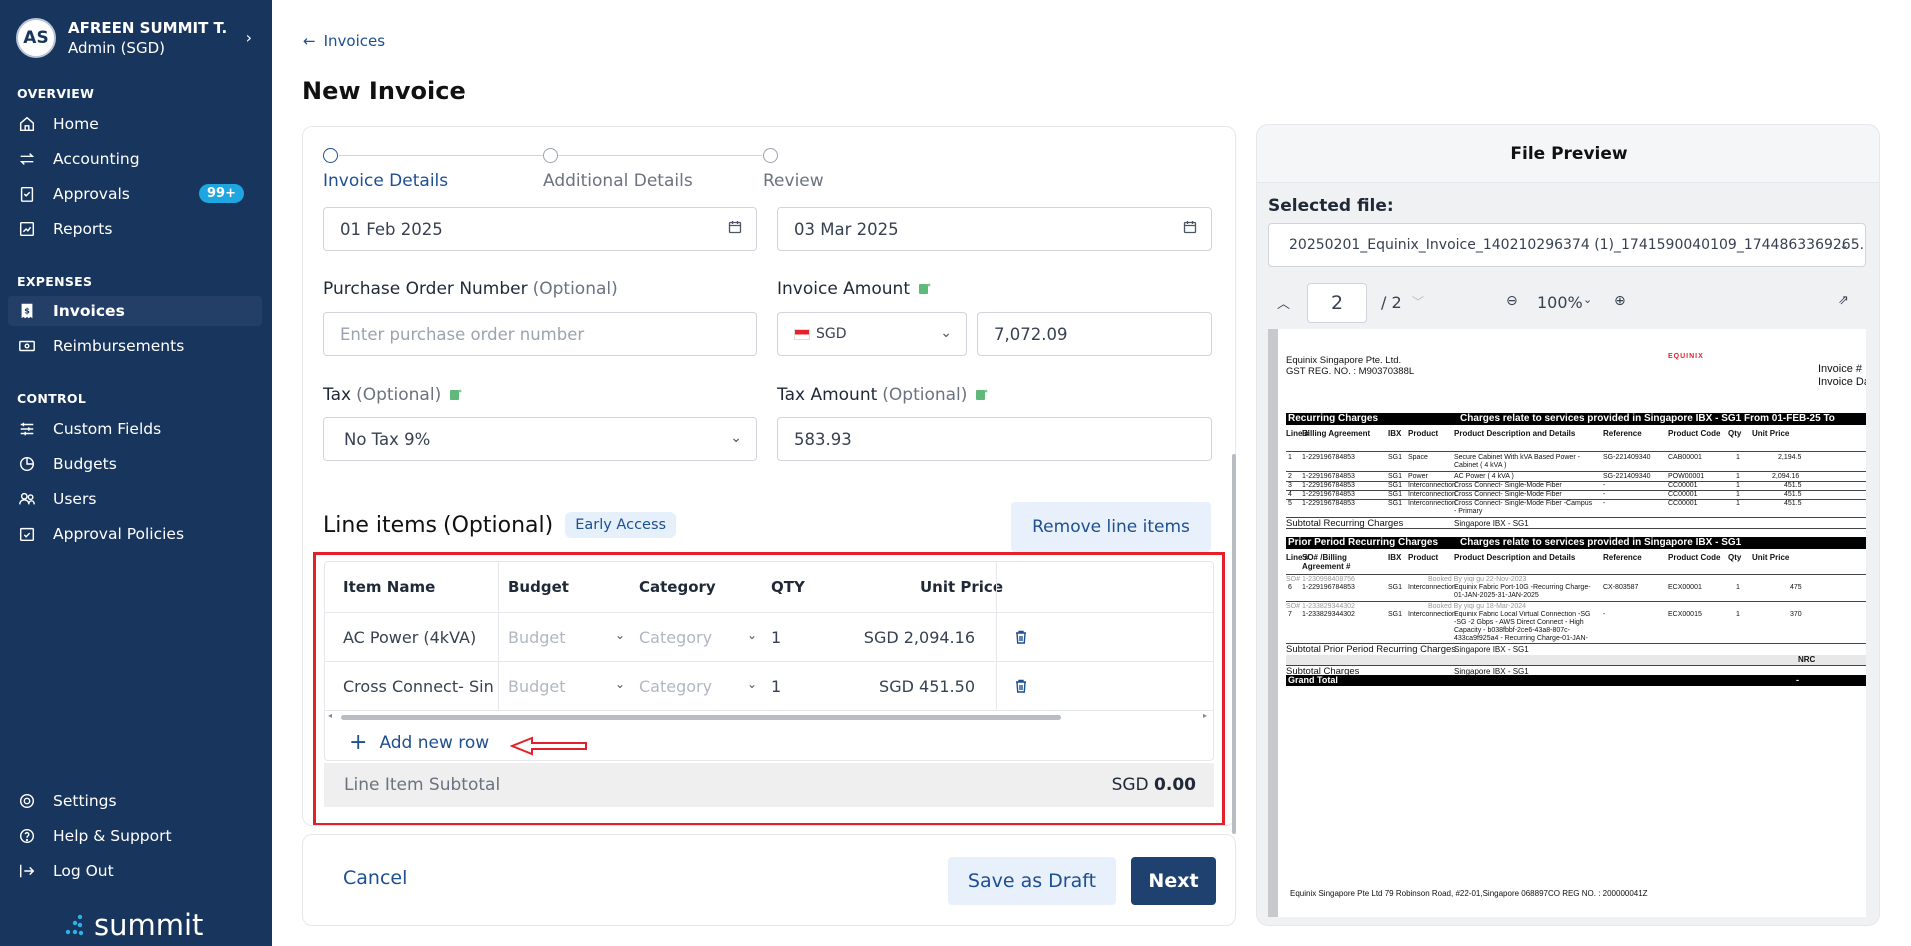 This screenshot has height=946, width=1911. Describe the element at coordinates (1568, 154) in the screenshot. I see `file-preview-title: File Preview` at that location.